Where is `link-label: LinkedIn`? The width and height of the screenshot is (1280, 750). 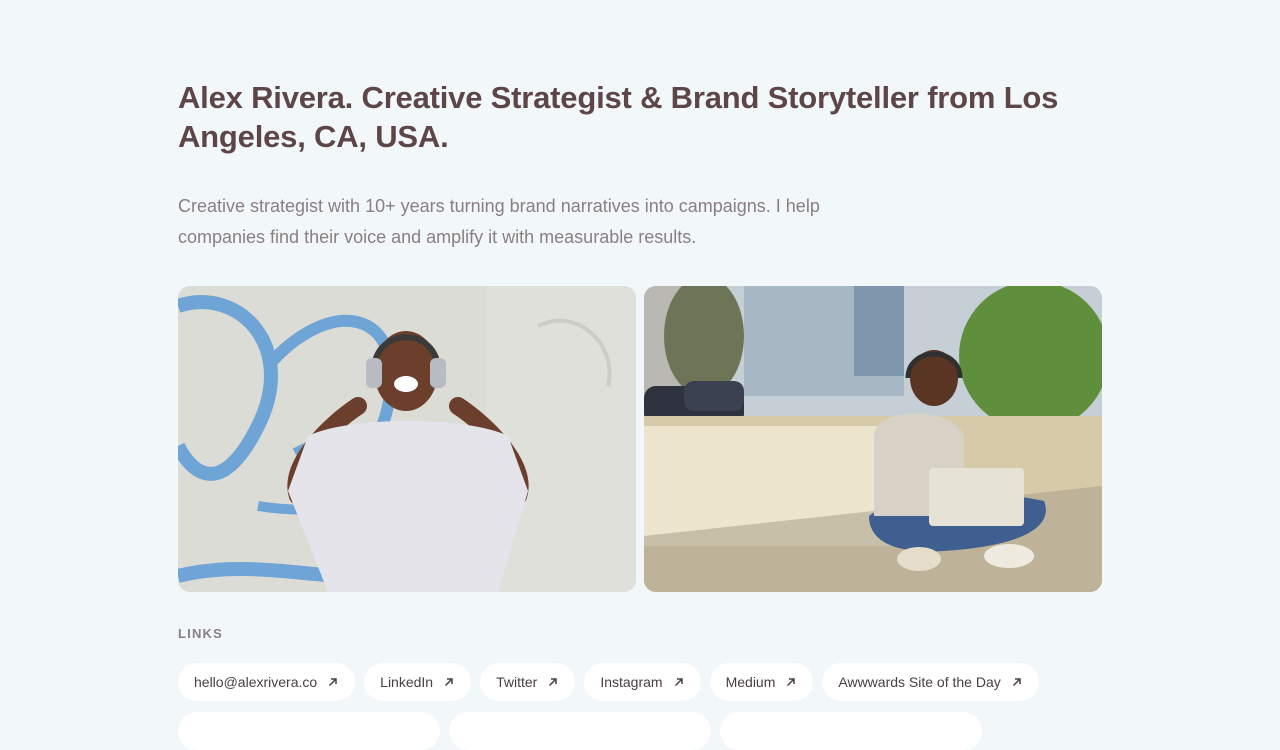 link-label: LinkedIn is located at coordinates (407, 682).